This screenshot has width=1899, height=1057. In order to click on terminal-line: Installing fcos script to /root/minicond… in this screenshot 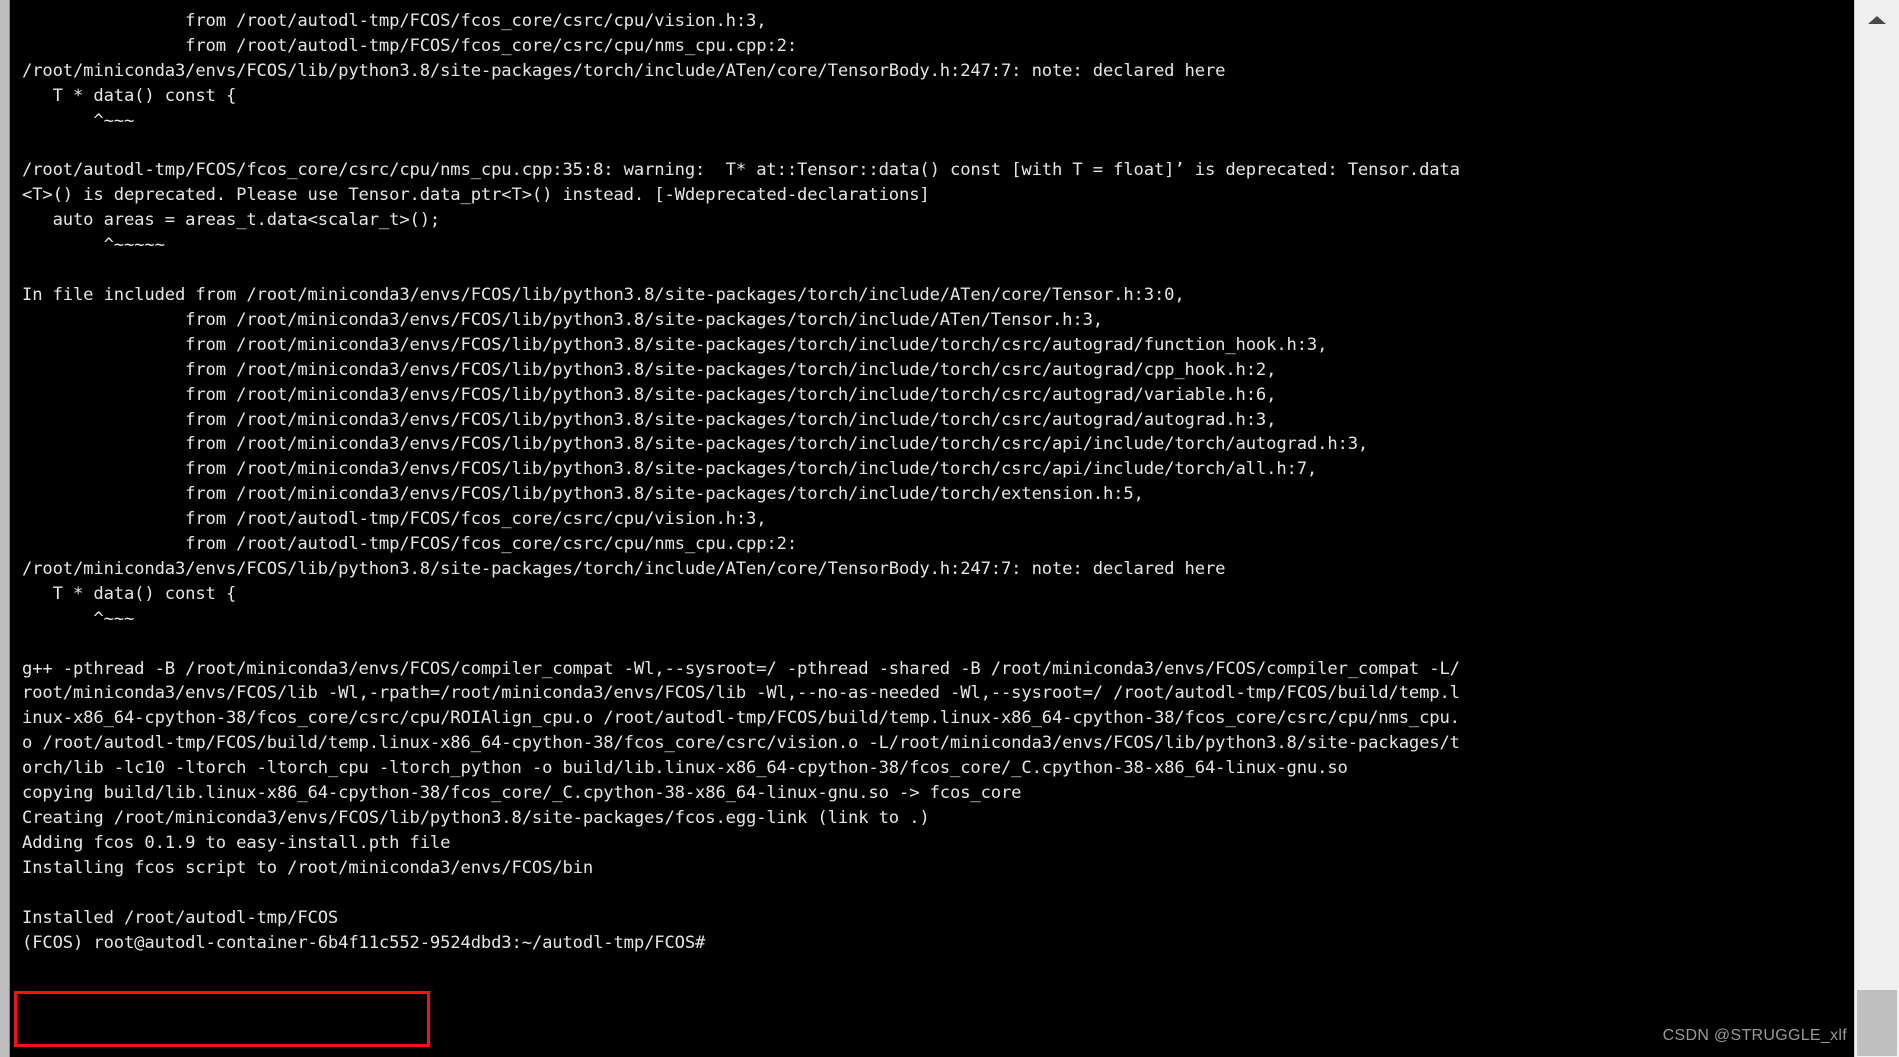, I will do `click(308, 867)`.